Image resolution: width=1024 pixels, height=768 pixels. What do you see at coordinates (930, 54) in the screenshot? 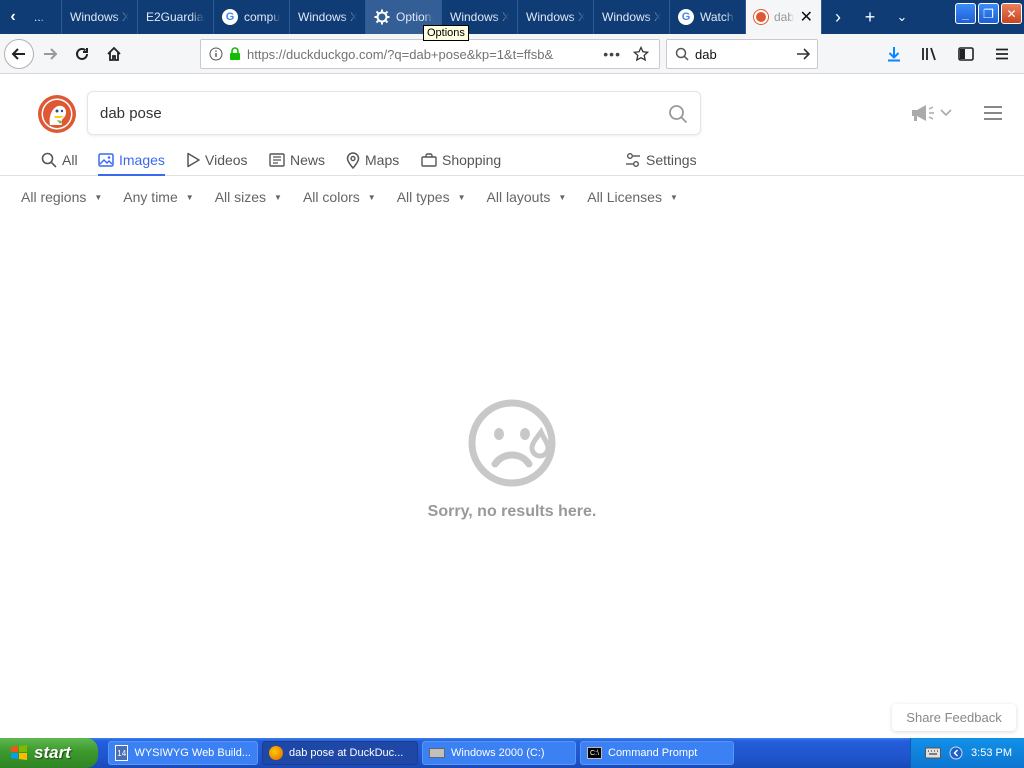
I see `library-icon` at bounding box center [930, 54].